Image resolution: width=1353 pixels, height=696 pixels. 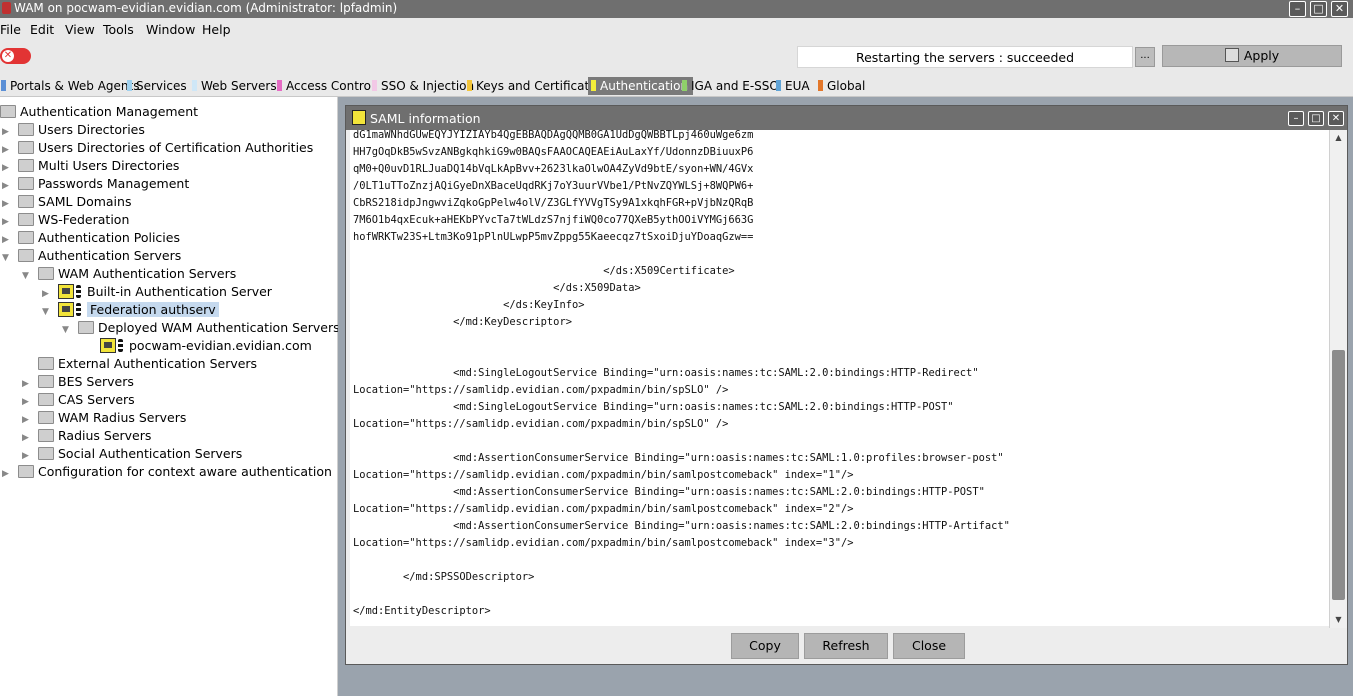 What do you see at coordinates (158, 363) in the screenshot?
I see `tree-label: External Authentication Servers` at bounding box center [158, 363].